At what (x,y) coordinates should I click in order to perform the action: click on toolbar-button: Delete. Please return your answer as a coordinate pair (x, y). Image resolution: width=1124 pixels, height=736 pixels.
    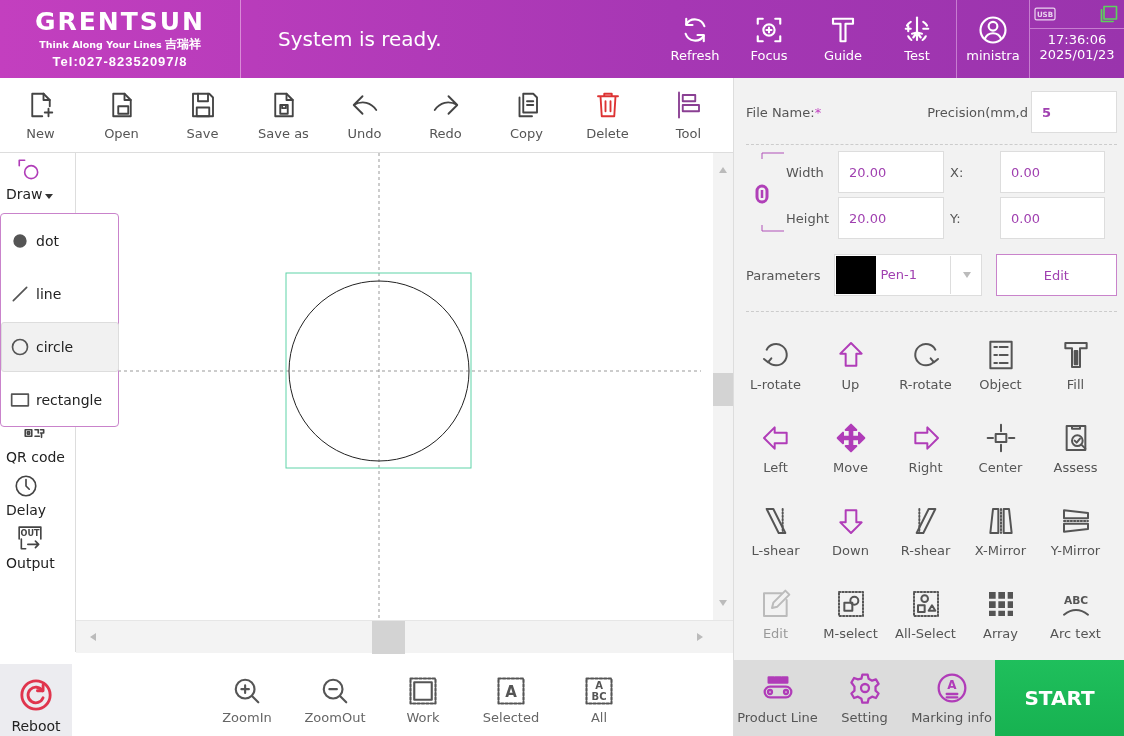
    Looking at the image, I should click on (607, 115).